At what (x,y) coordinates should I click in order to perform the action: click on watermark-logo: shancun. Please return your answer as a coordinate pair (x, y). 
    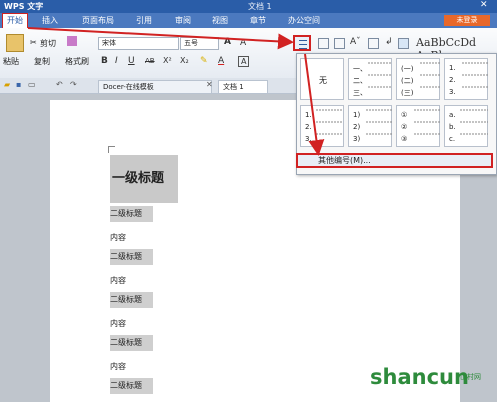
    Looking at the image, I should click on (419, 377).